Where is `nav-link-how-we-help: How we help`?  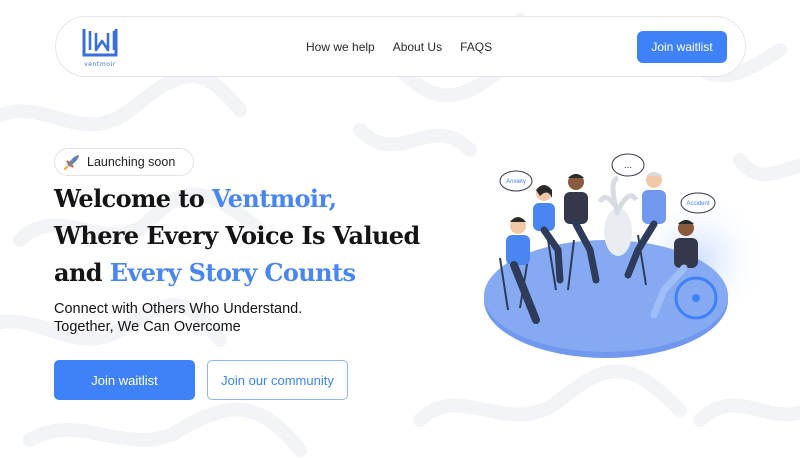
nav-link-how-we-help: How we help is located at coordinates (340, 47).